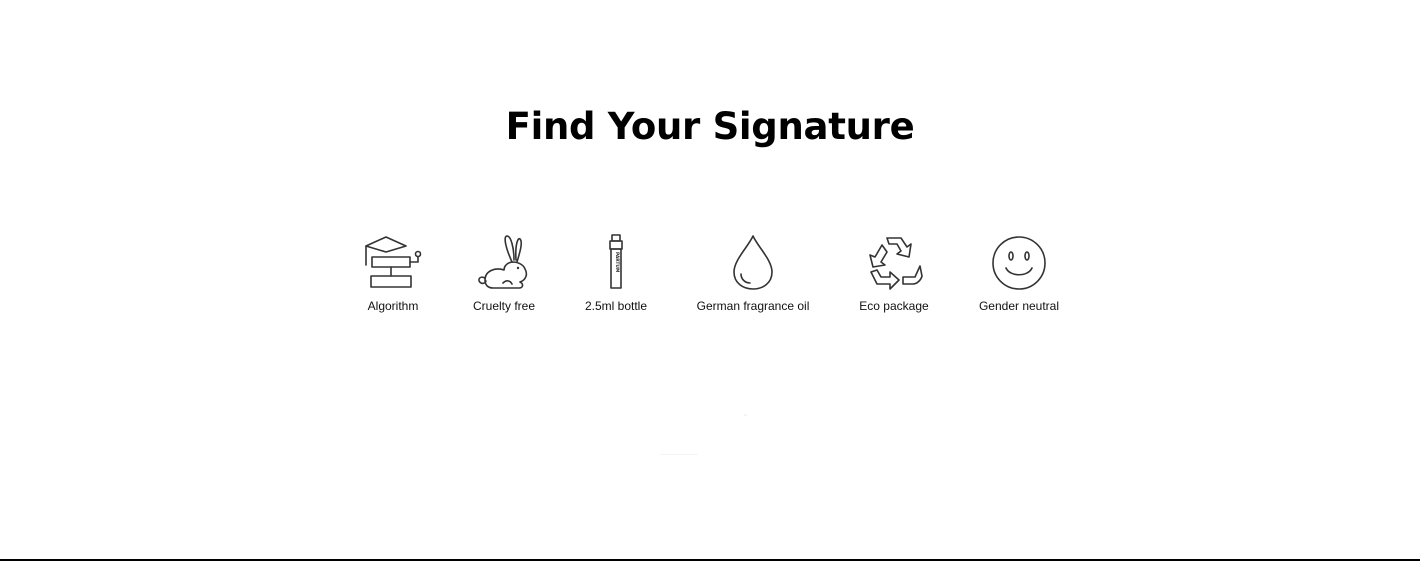 The image size is (1420, 562). Describe the element at coordinates (710, 126) in the screenshot. I see `page-title: Find Your Signature` at that location.